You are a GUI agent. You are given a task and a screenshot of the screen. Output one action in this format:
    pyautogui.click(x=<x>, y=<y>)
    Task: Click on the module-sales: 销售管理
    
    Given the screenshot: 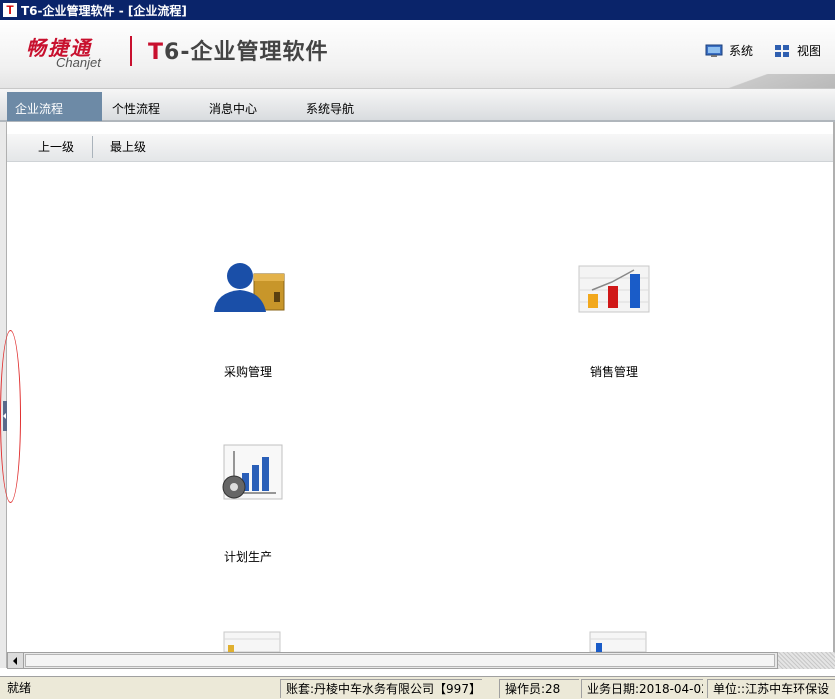 What is the action you would take?
    pyautogui.click(x=614, y=319)
    